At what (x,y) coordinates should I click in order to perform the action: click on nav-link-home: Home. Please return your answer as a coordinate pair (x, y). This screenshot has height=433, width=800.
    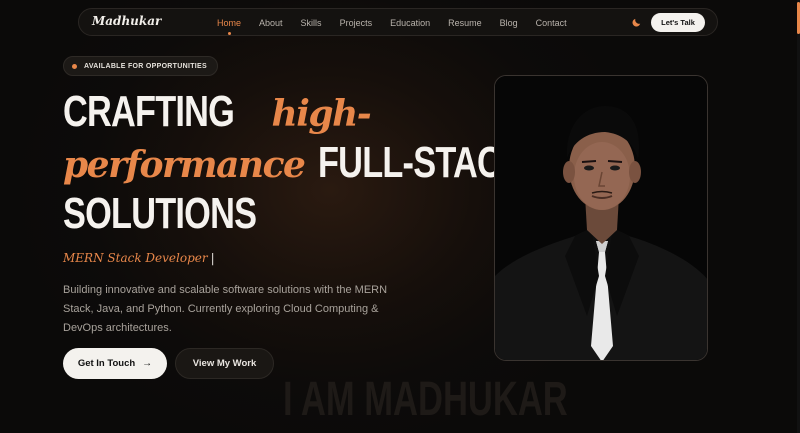
    Looking at the image, I should click on (229, 26).